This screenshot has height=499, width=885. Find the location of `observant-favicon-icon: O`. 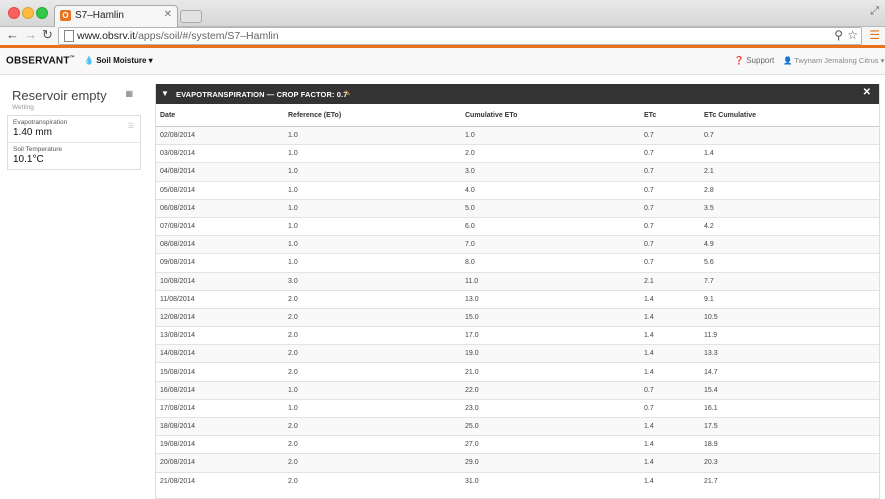

observant-favicon-icon: O is located at coordinates (65, 15).